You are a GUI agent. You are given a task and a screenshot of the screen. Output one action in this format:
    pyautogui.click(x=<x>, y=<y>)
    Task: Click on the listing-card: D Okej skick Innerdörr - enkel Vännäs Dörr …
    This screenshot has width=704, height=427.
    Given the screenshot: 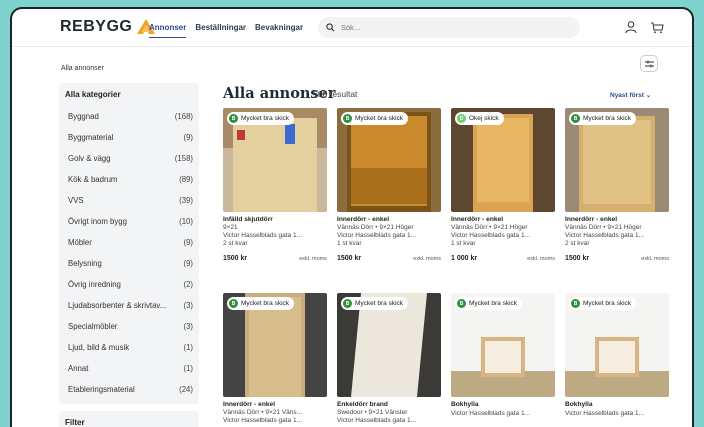 What is the action you would take?
    pyautogui.click(x=503, y=185)
    